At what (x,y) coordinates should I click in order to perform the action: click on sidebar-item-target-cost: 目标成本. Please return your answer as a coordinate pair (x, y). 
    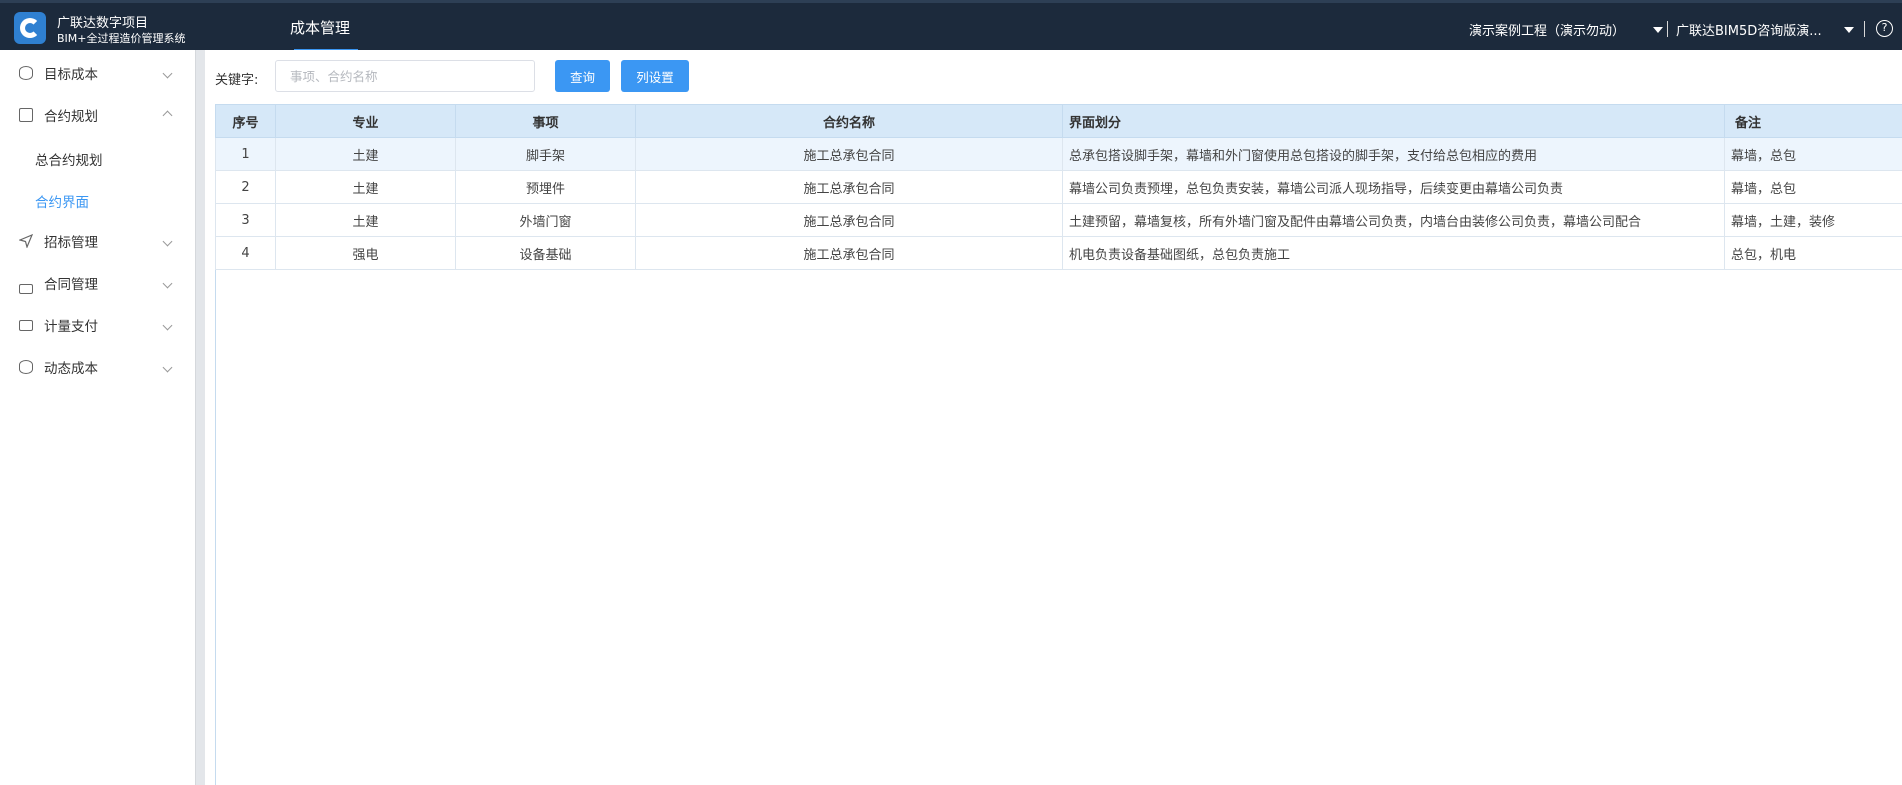
    Looking at the image, I should click on (97, 73).